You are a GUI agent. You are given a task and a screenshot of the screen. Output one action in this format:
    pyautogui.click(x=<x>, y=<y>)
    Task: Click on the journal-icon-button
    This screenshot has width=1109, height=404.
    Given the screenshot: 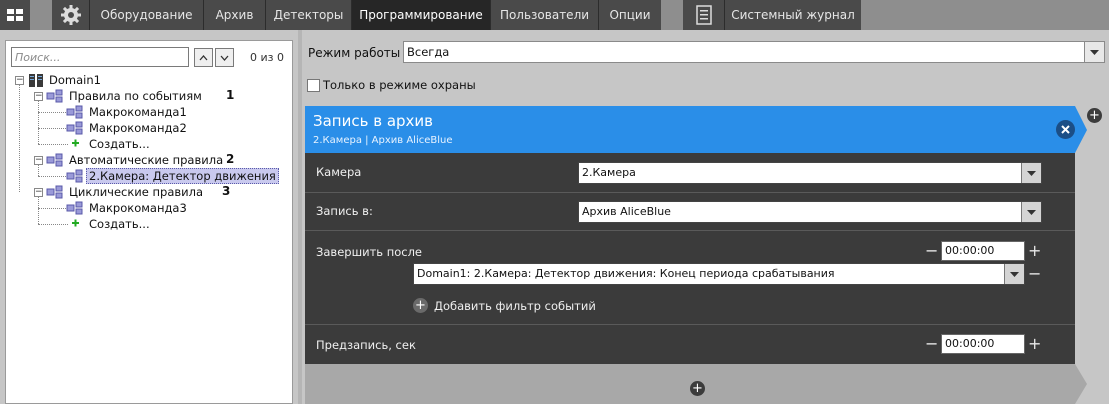 What is the action you would take?
    pyautogui.click(x=704, y=15)
    